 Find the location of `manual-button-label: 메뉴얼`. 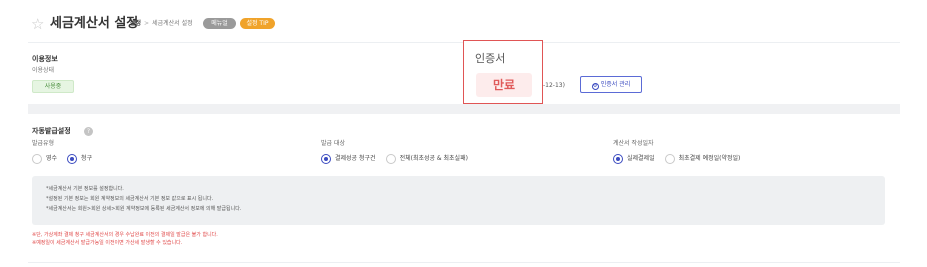

manual-button-label: 메뉴얼 is located at coordinates (219, 23).